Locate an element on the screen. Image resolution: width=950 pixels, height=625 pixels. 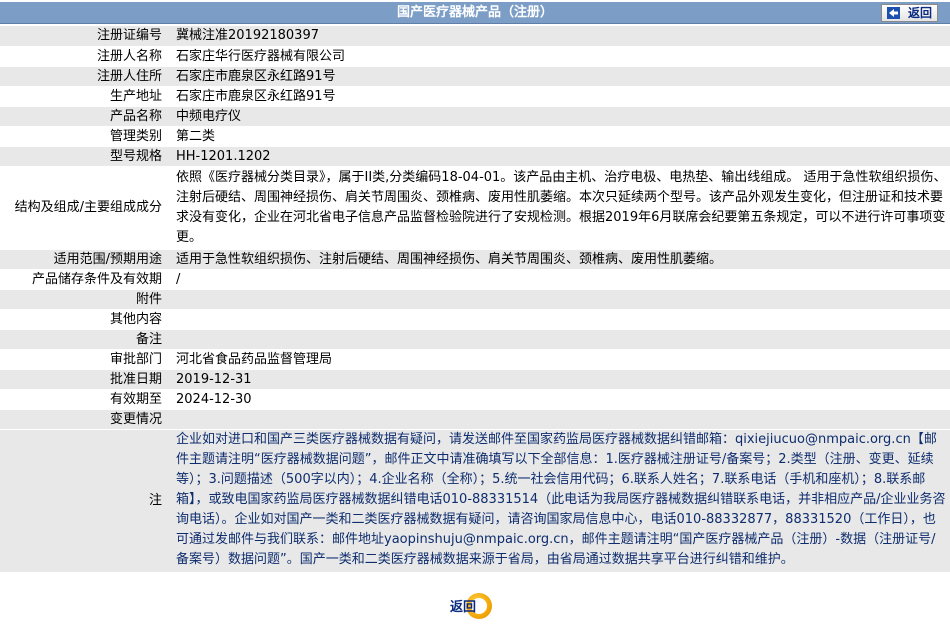
field-label: 有效期至 is located at coordinates (84, 399).